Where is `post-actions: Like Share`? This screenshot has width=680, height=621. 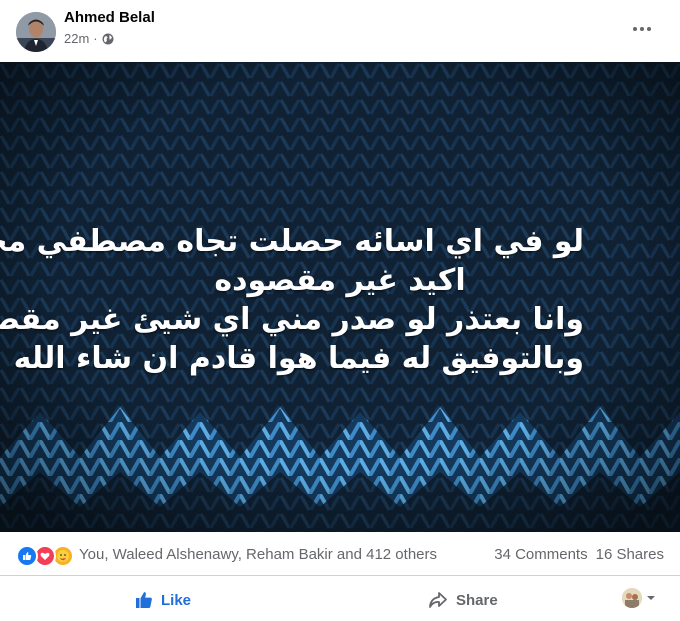 post-actions: Like Share is located at coordinates (340, 598).